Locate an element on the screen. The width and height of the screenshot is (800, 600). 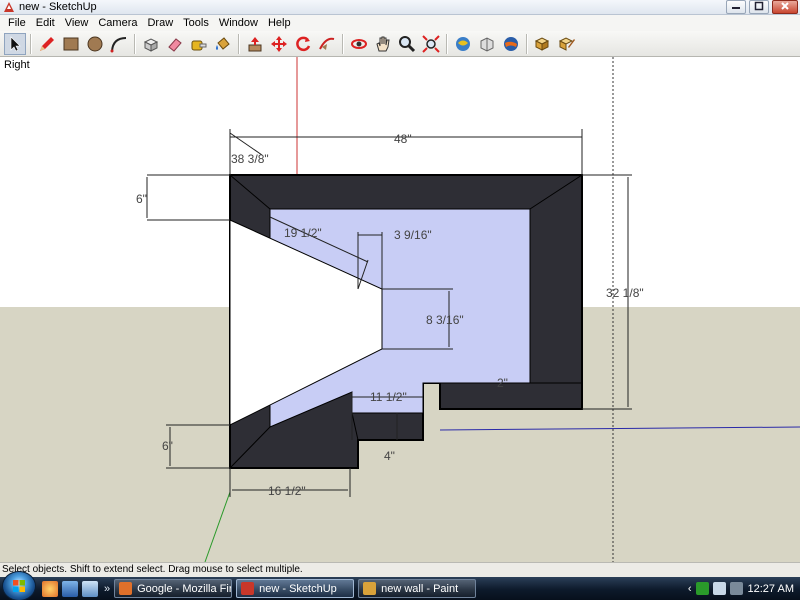
menu-draw: Draw is located at coordinates (160, 23).